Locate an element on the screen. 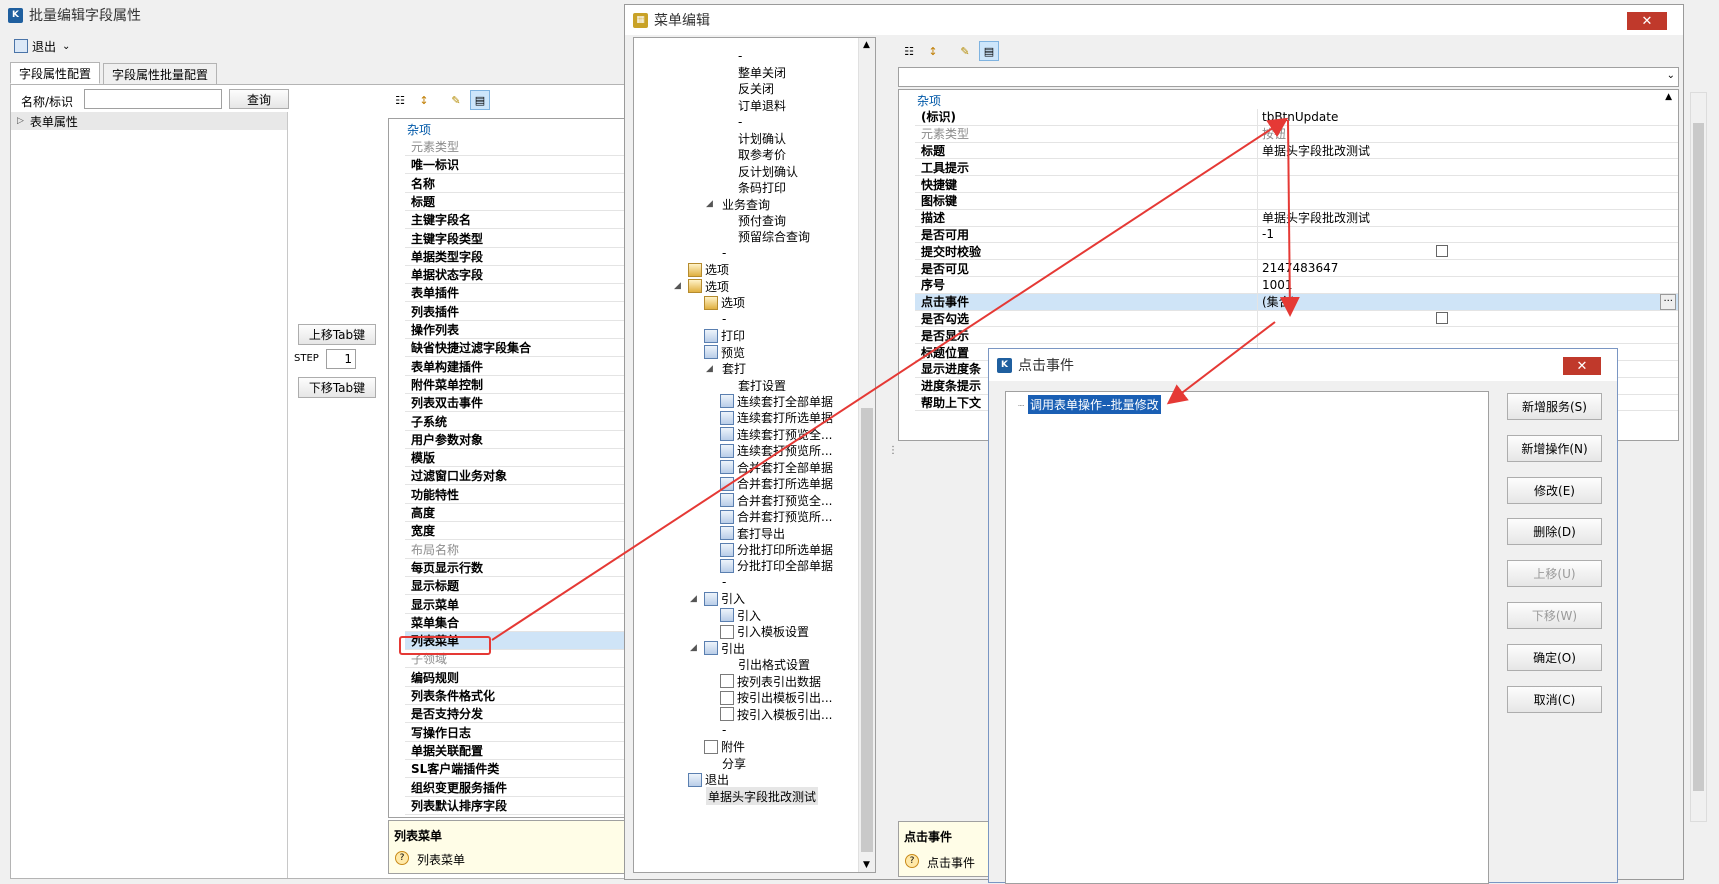 The width and height of the screenshot is (1719, 884). event-item: 调用表单操作--批量修改 is located at coordinates (1094, 404).